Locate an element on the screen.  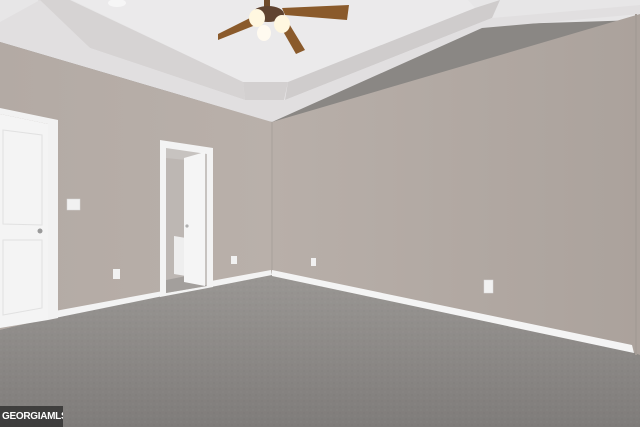
bathroom-door-knob-icon is located at coordinates (187, 226).